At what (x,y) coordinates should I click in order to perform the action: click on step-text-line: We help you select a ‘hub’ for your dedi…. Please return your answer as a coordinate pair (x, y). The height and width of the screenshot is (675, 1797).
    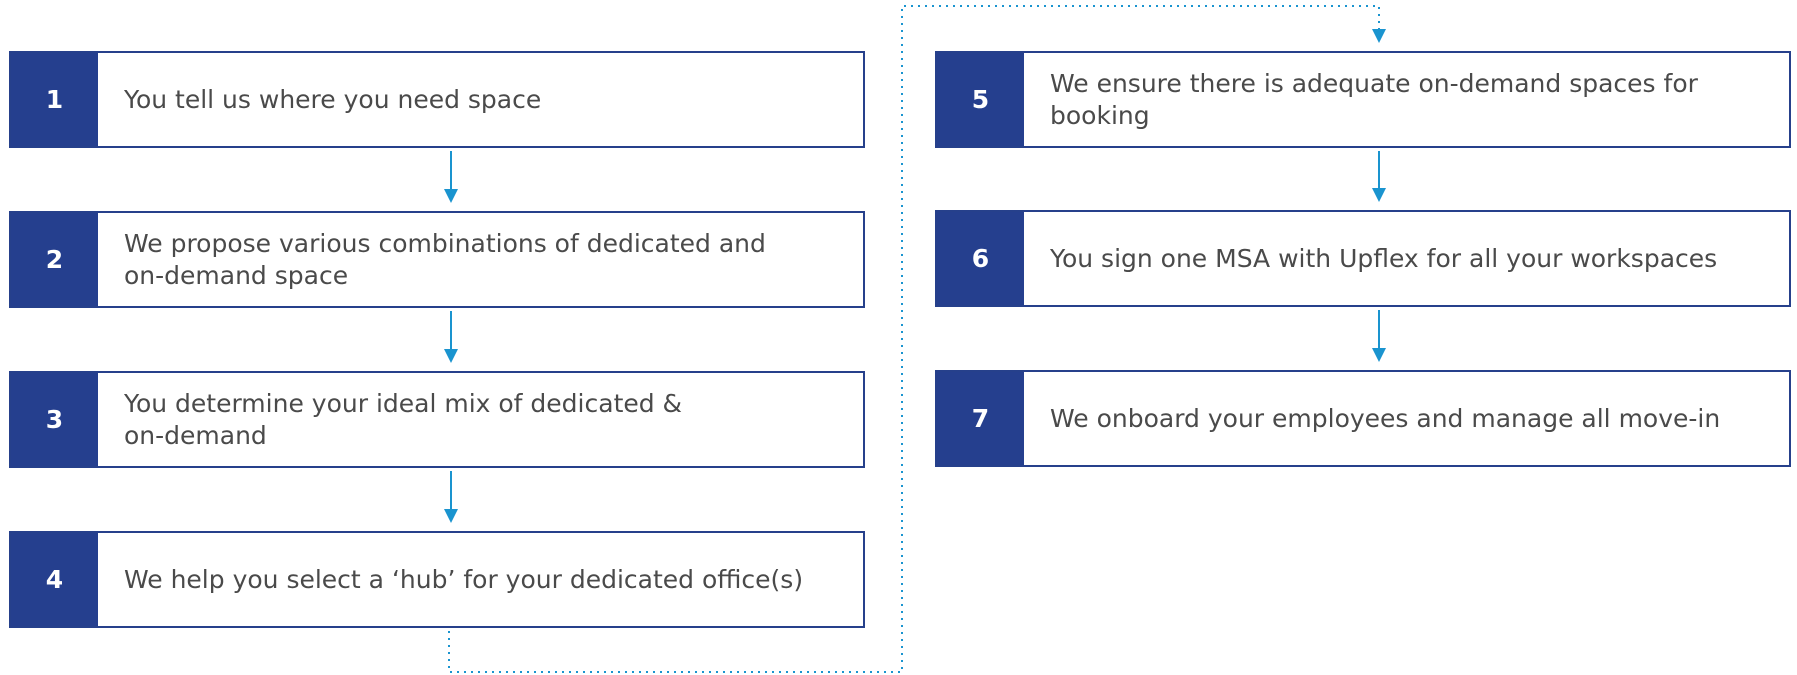
    Looking at the image, I should click on (464, 579).